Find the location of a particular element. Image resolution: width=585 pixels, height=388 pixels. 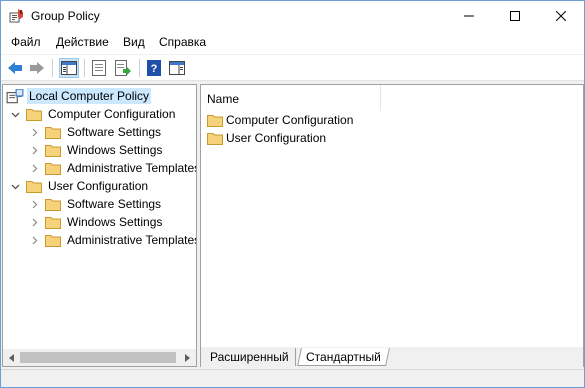

tree-horizontal-scrollbar is located at coordinates (99, 357).